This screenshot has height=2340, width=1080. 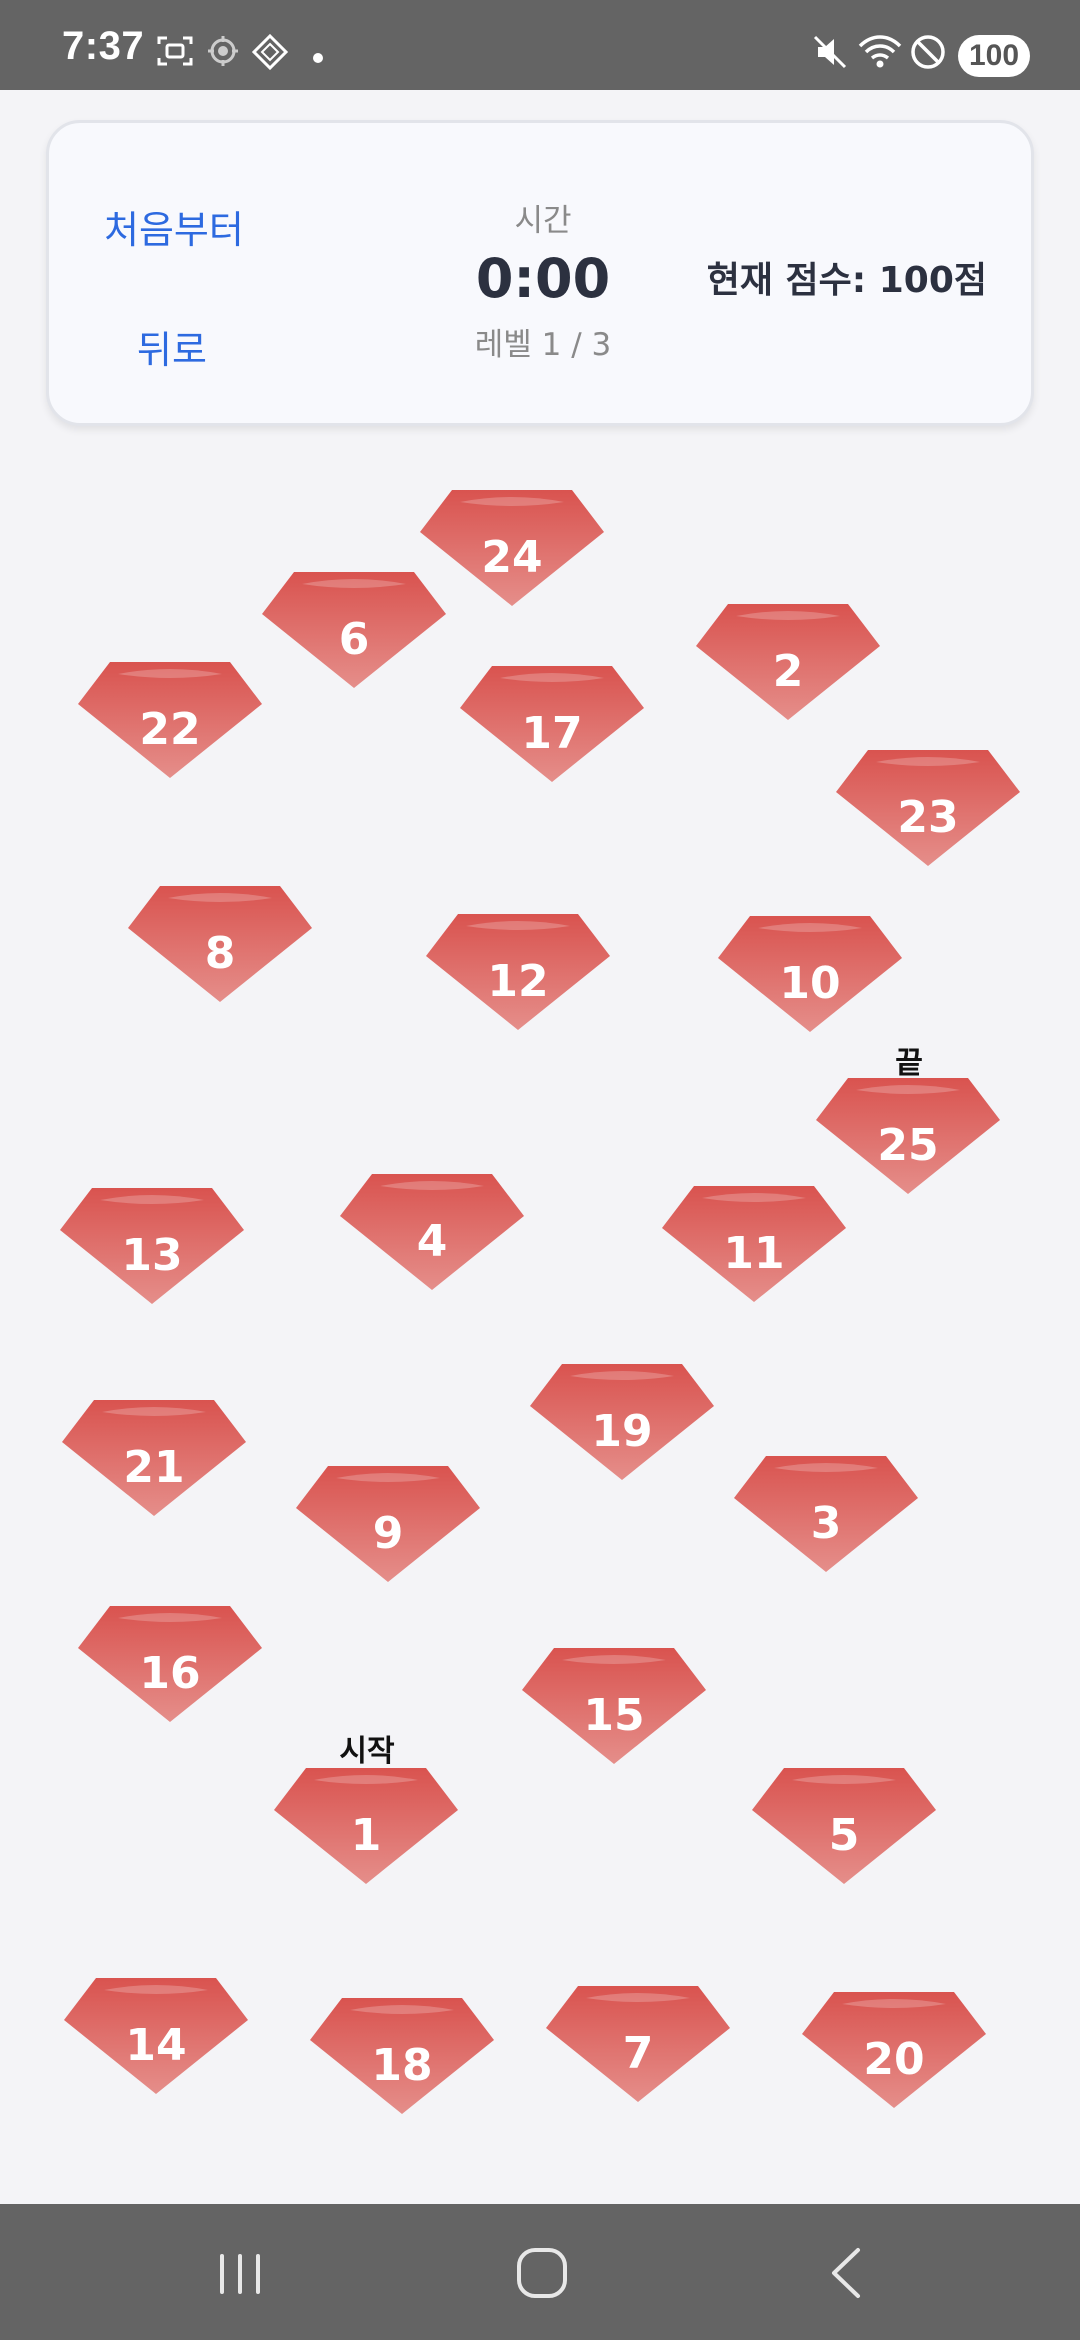 I want to click on app-icon, so click(x=270, y=52).